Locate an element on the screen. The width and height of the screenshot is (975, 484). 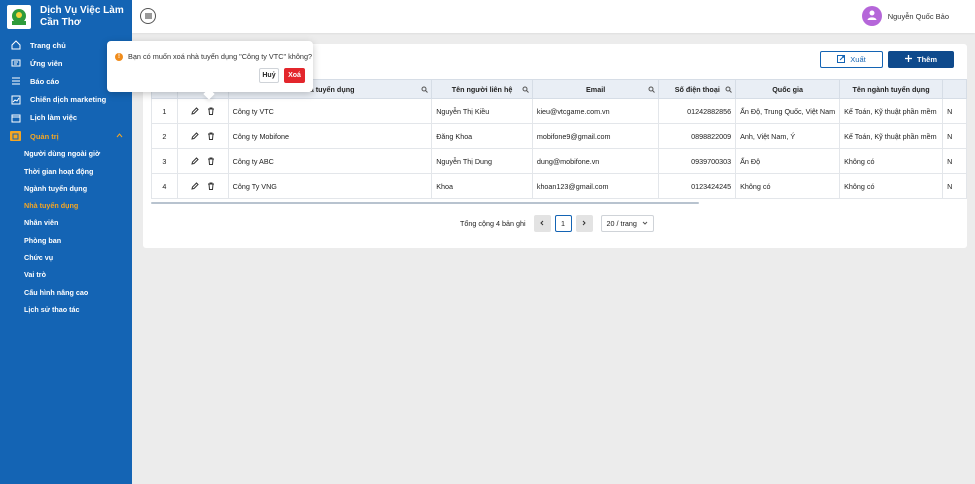
top-header: Nguyễn Quốc Bảo is located at coordinates (553, 16).